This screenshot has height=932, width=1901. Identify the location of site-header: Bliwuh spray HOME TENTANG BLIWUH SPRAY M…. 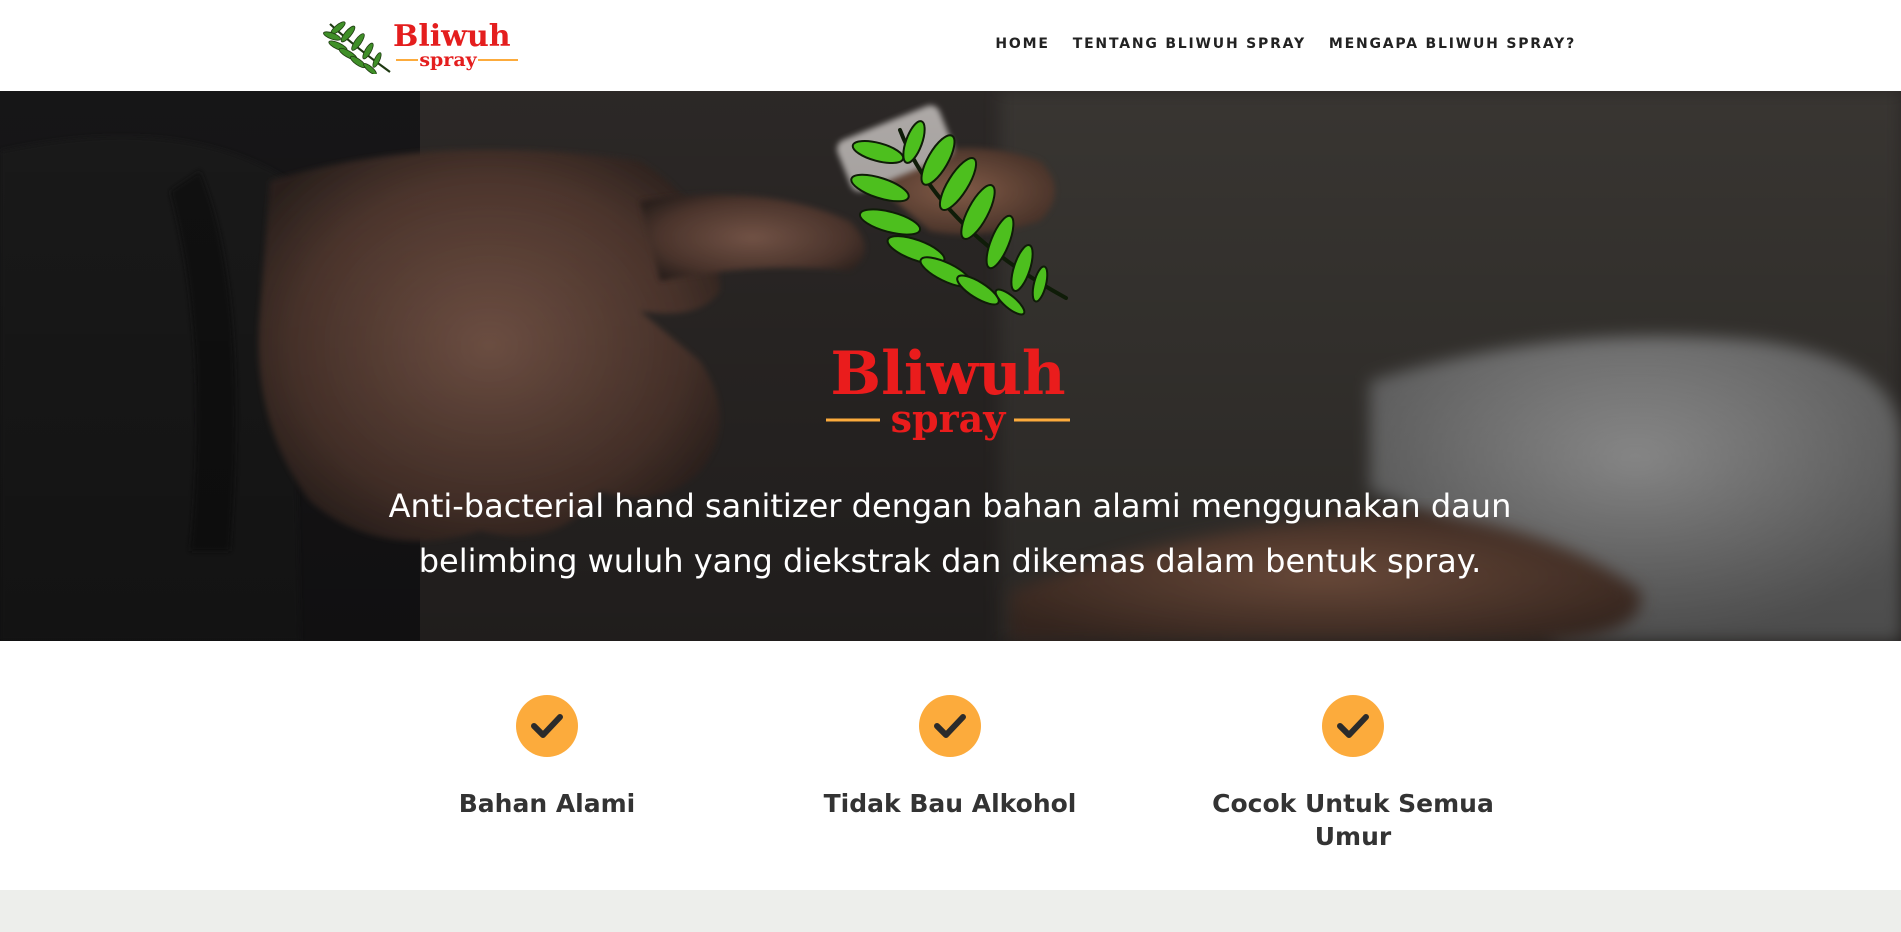
(950, 45).